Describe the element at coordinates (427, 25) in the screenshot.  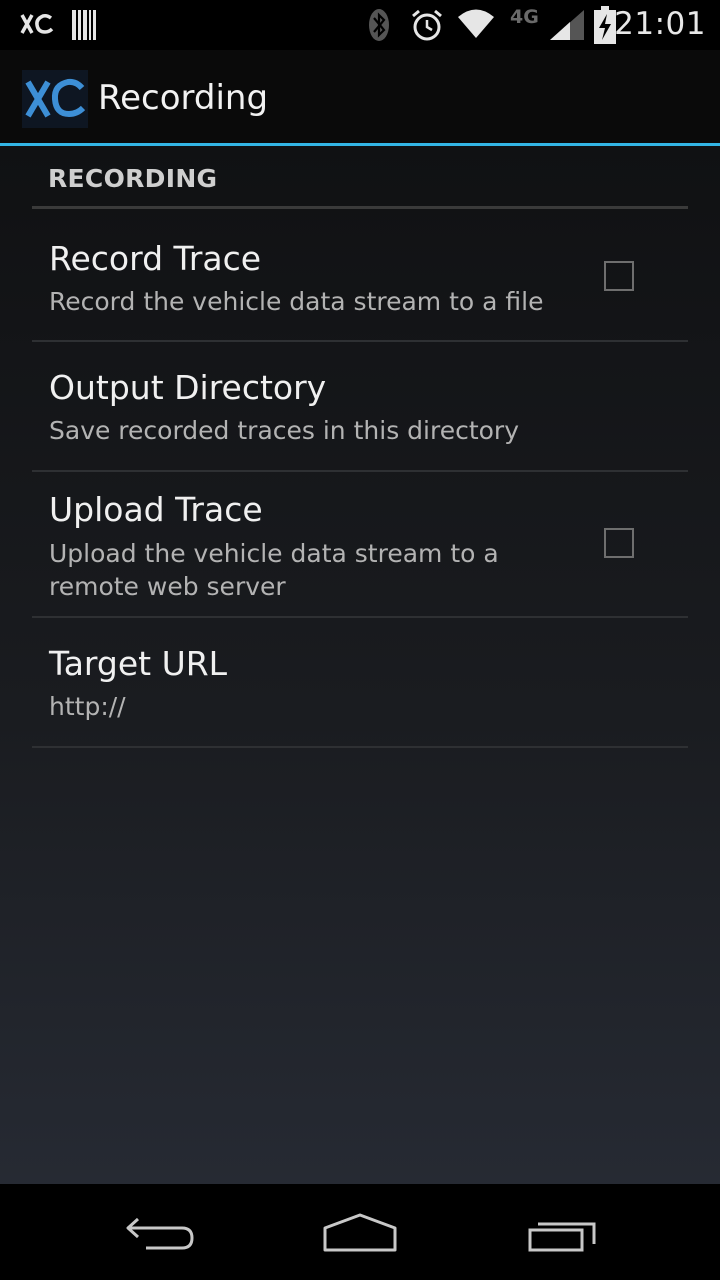
I see `alarm-icon` at that location.